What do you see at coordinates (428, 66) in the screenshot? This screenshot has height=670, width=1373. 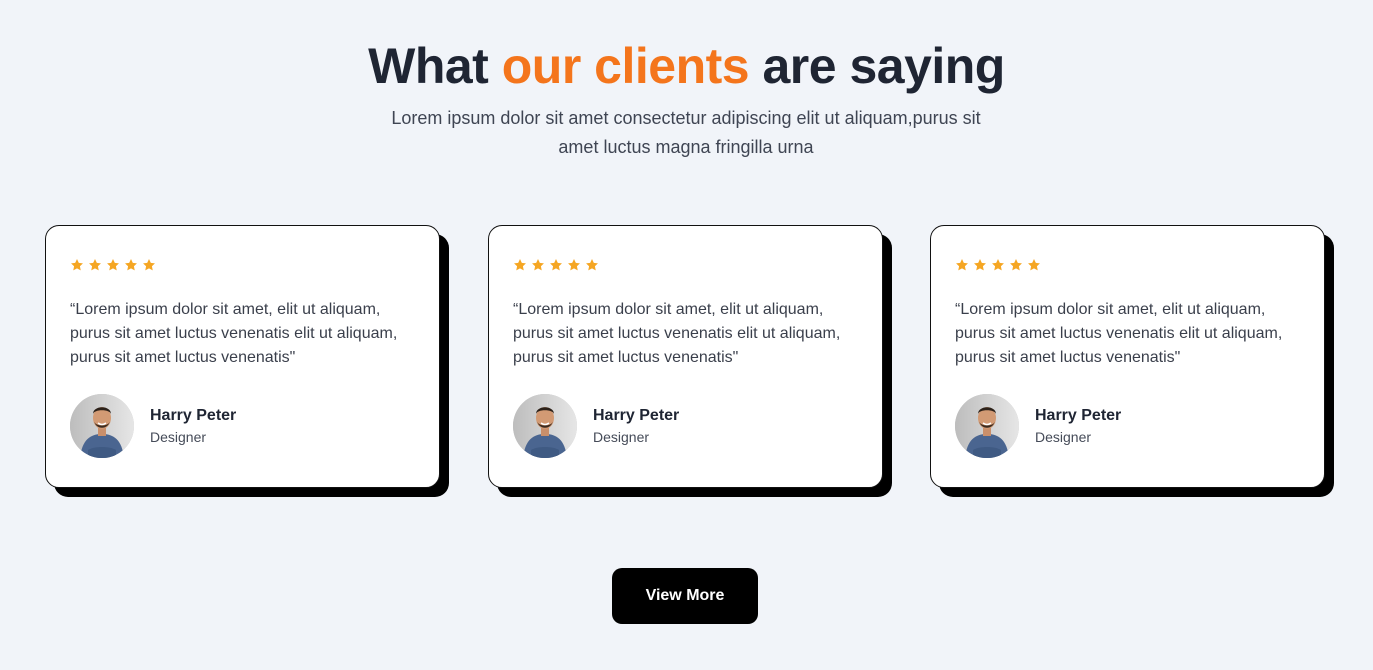 I see `title-prefix: What` at bounding box center [428, 66].